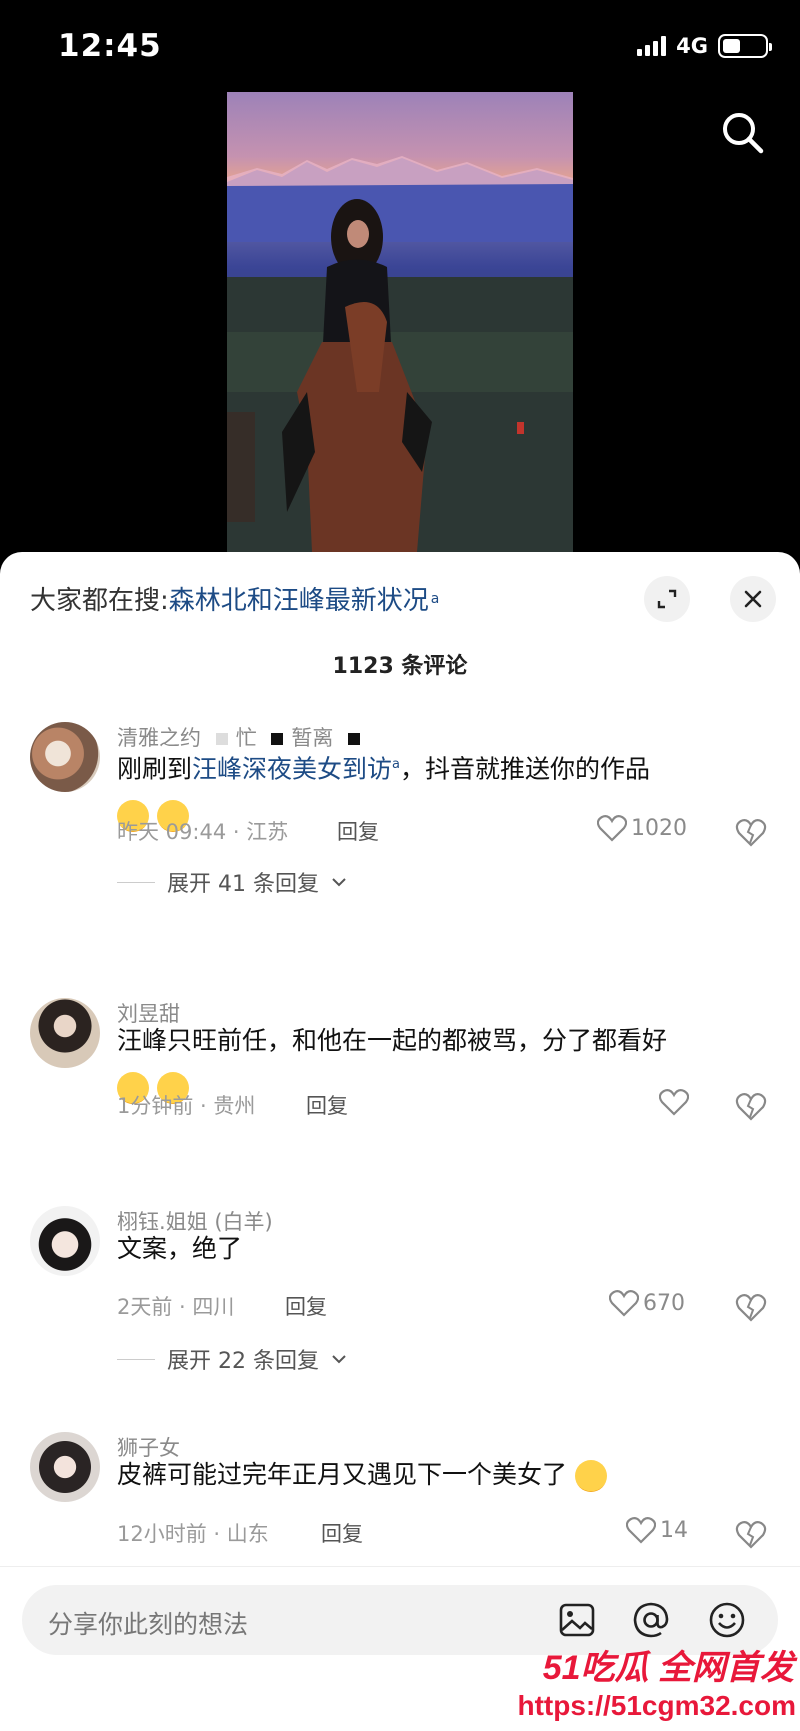 This screenshot has width=800, height=1731. What do you see at coordinates (99, 601) in the screenshot?
I see `hot-search-prefix: 大家都在搜:` at bounding box center [99, 601].